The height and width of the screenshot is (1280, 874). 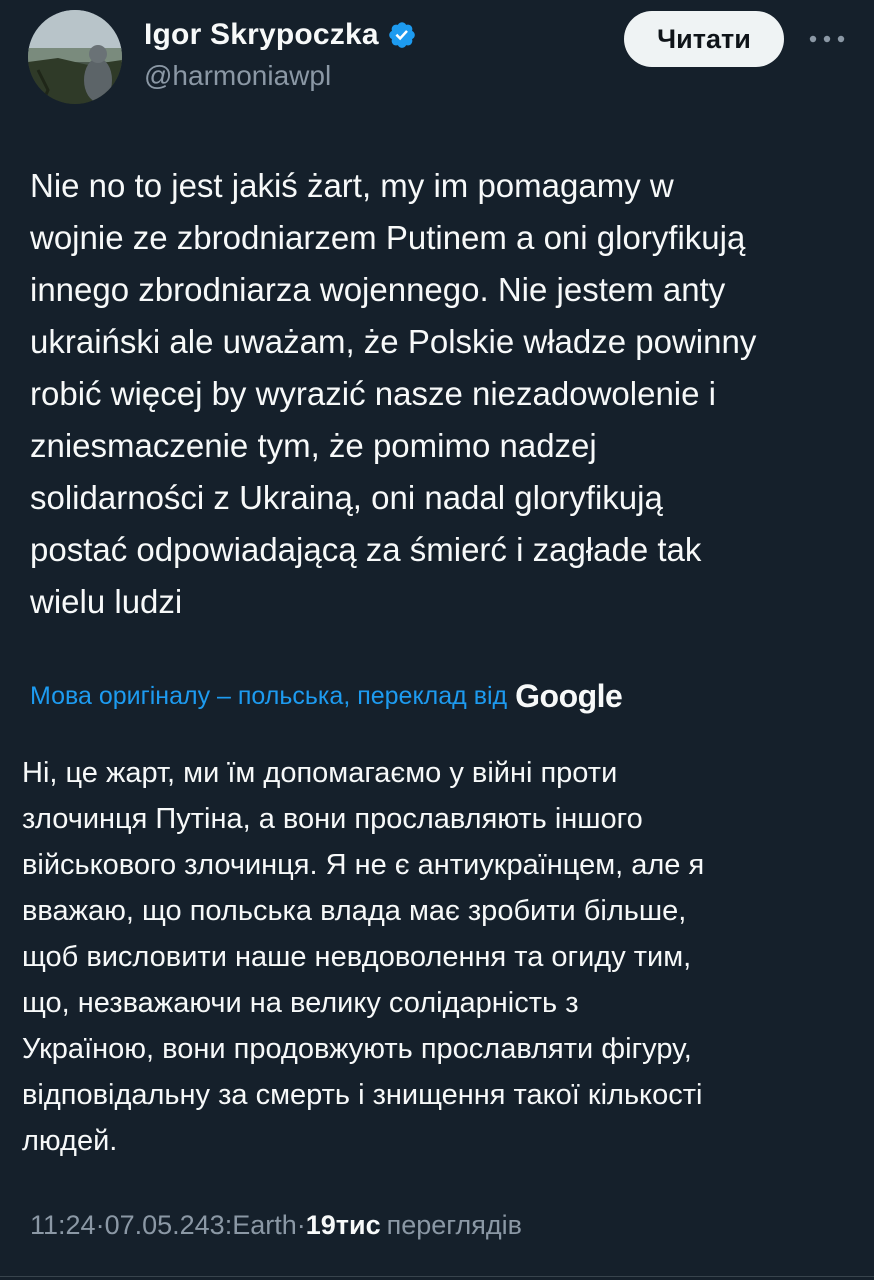 I want to click on translation-label: Мова оригіналу – польська, переклад від, so click(x=268, y=696).